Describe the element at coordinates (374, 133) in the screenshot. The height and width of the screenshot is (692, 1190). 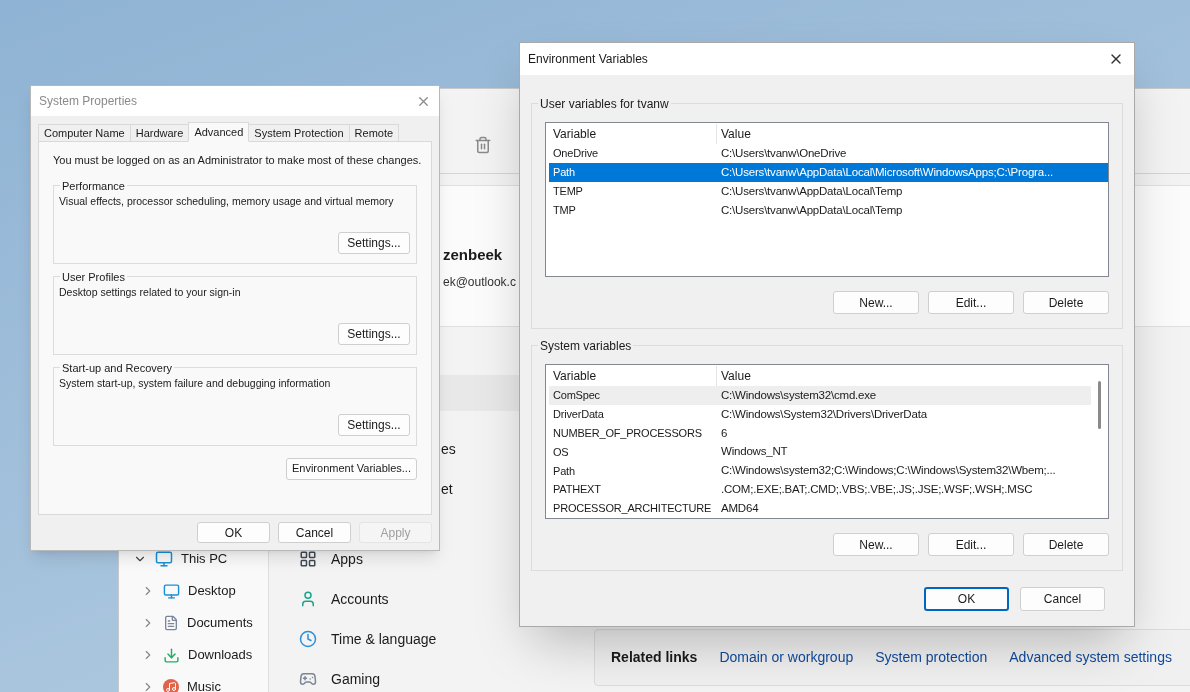
I see `tab: Remote` at that location.